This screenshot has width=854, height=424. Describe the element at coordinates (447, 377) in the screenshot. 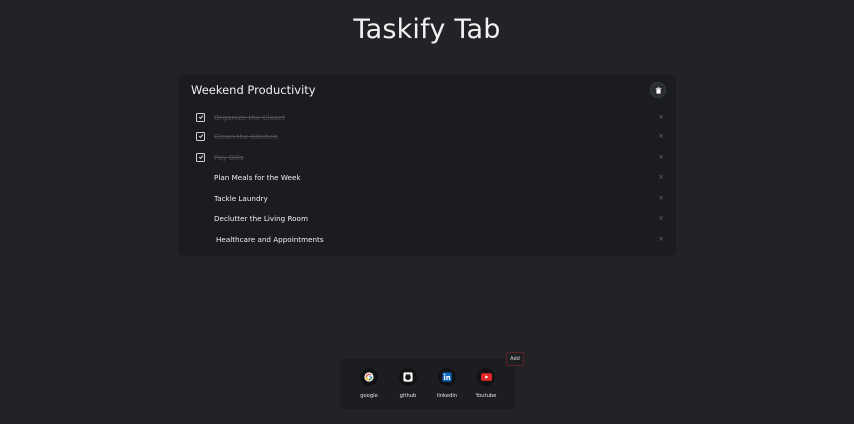

I see `linkedin-icon` at that location.